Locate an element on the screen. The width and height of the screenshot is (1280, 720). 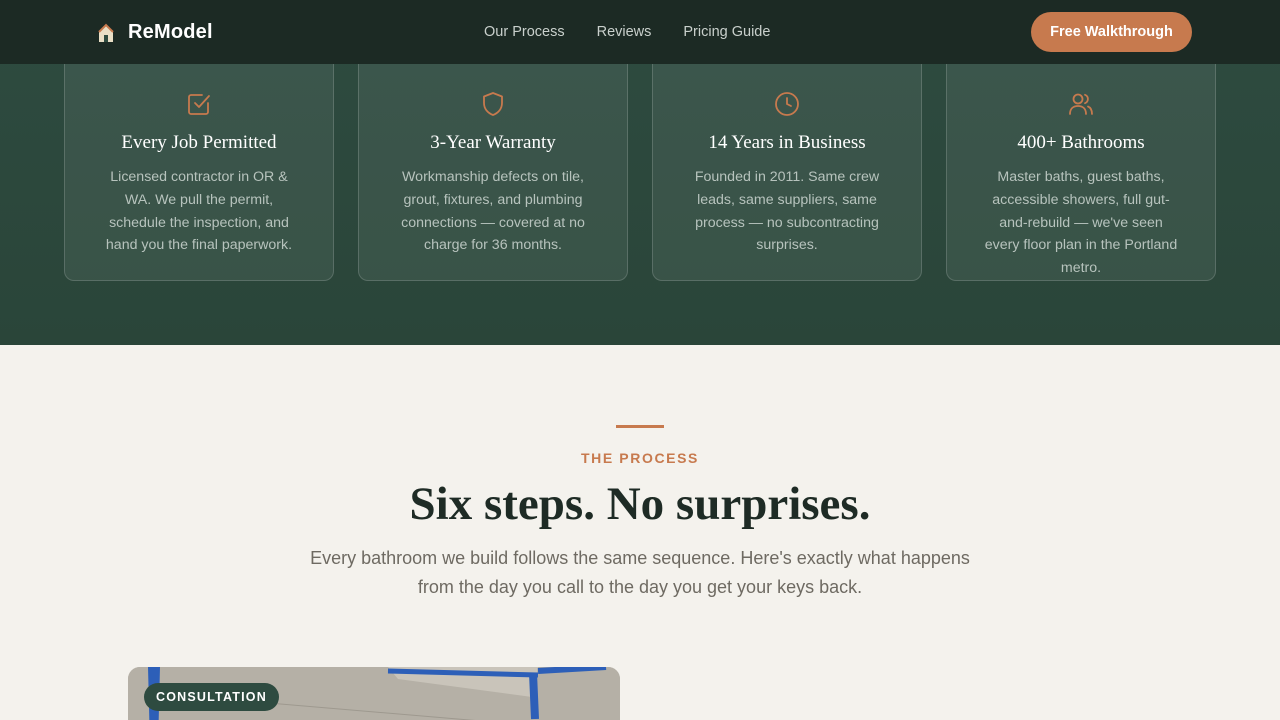
brand-name: ReModel is located at coordinates (170, 31).